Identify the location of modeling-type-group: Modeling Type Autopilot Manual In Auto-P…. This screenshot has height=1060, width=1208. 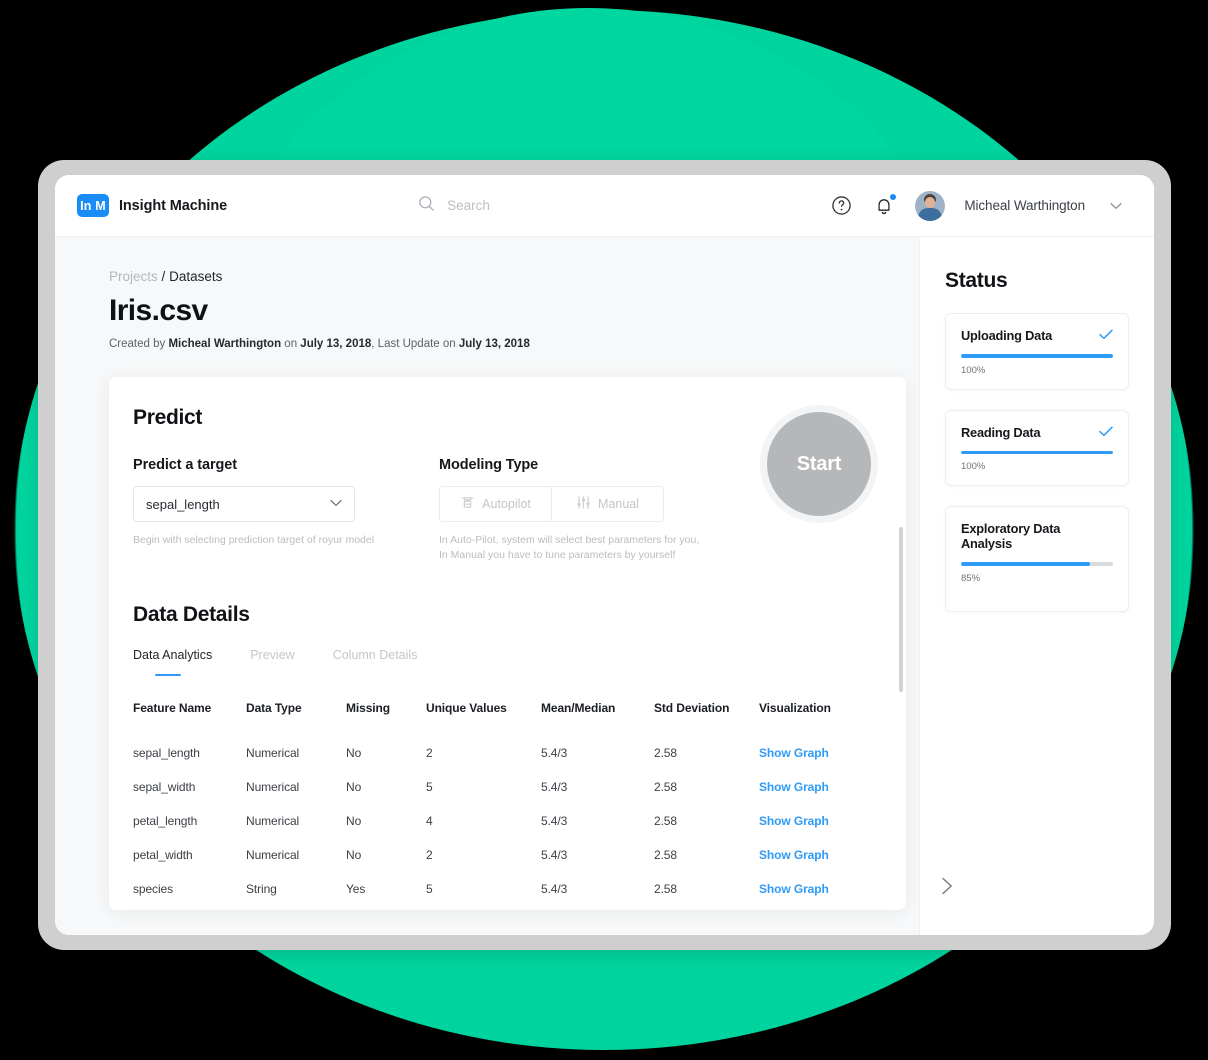
(589, 510).